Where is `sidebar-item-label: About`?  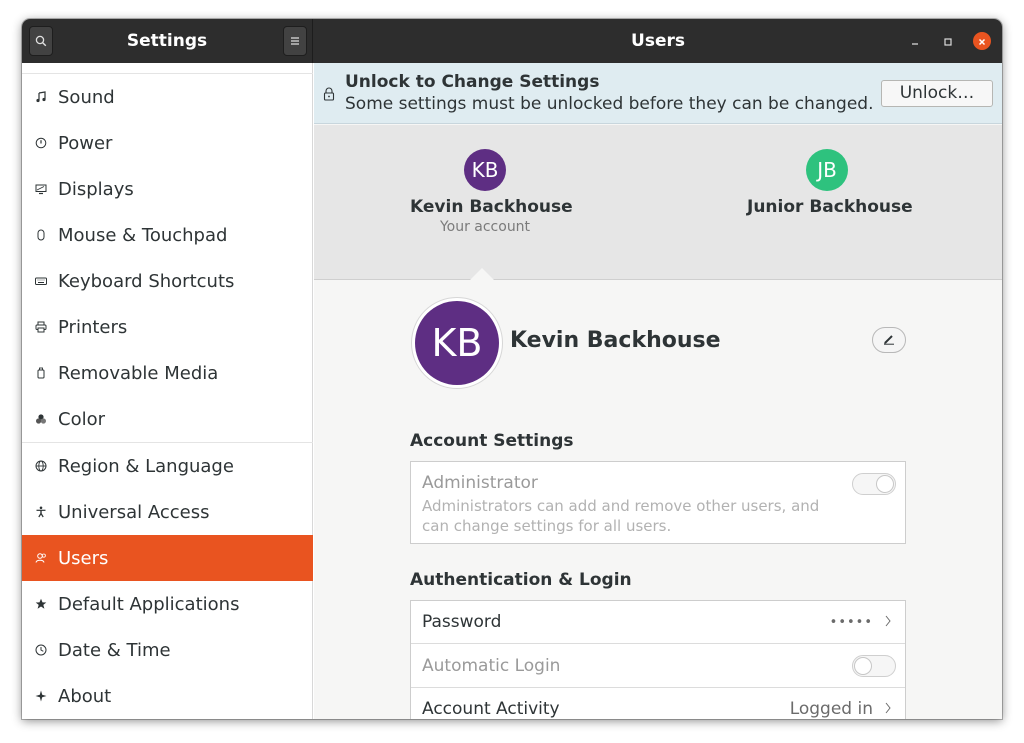 sidebar-item-label: About is located at coordinates (85, 696).